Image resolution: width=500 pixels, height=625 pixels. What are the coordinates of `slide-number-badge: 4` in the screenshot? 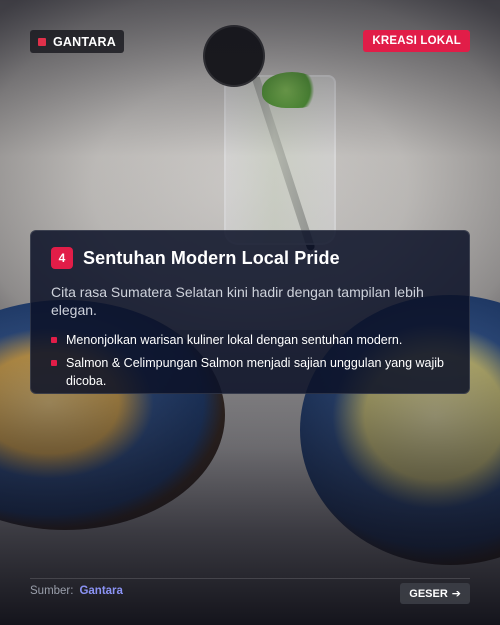 It's located at (62, 258).